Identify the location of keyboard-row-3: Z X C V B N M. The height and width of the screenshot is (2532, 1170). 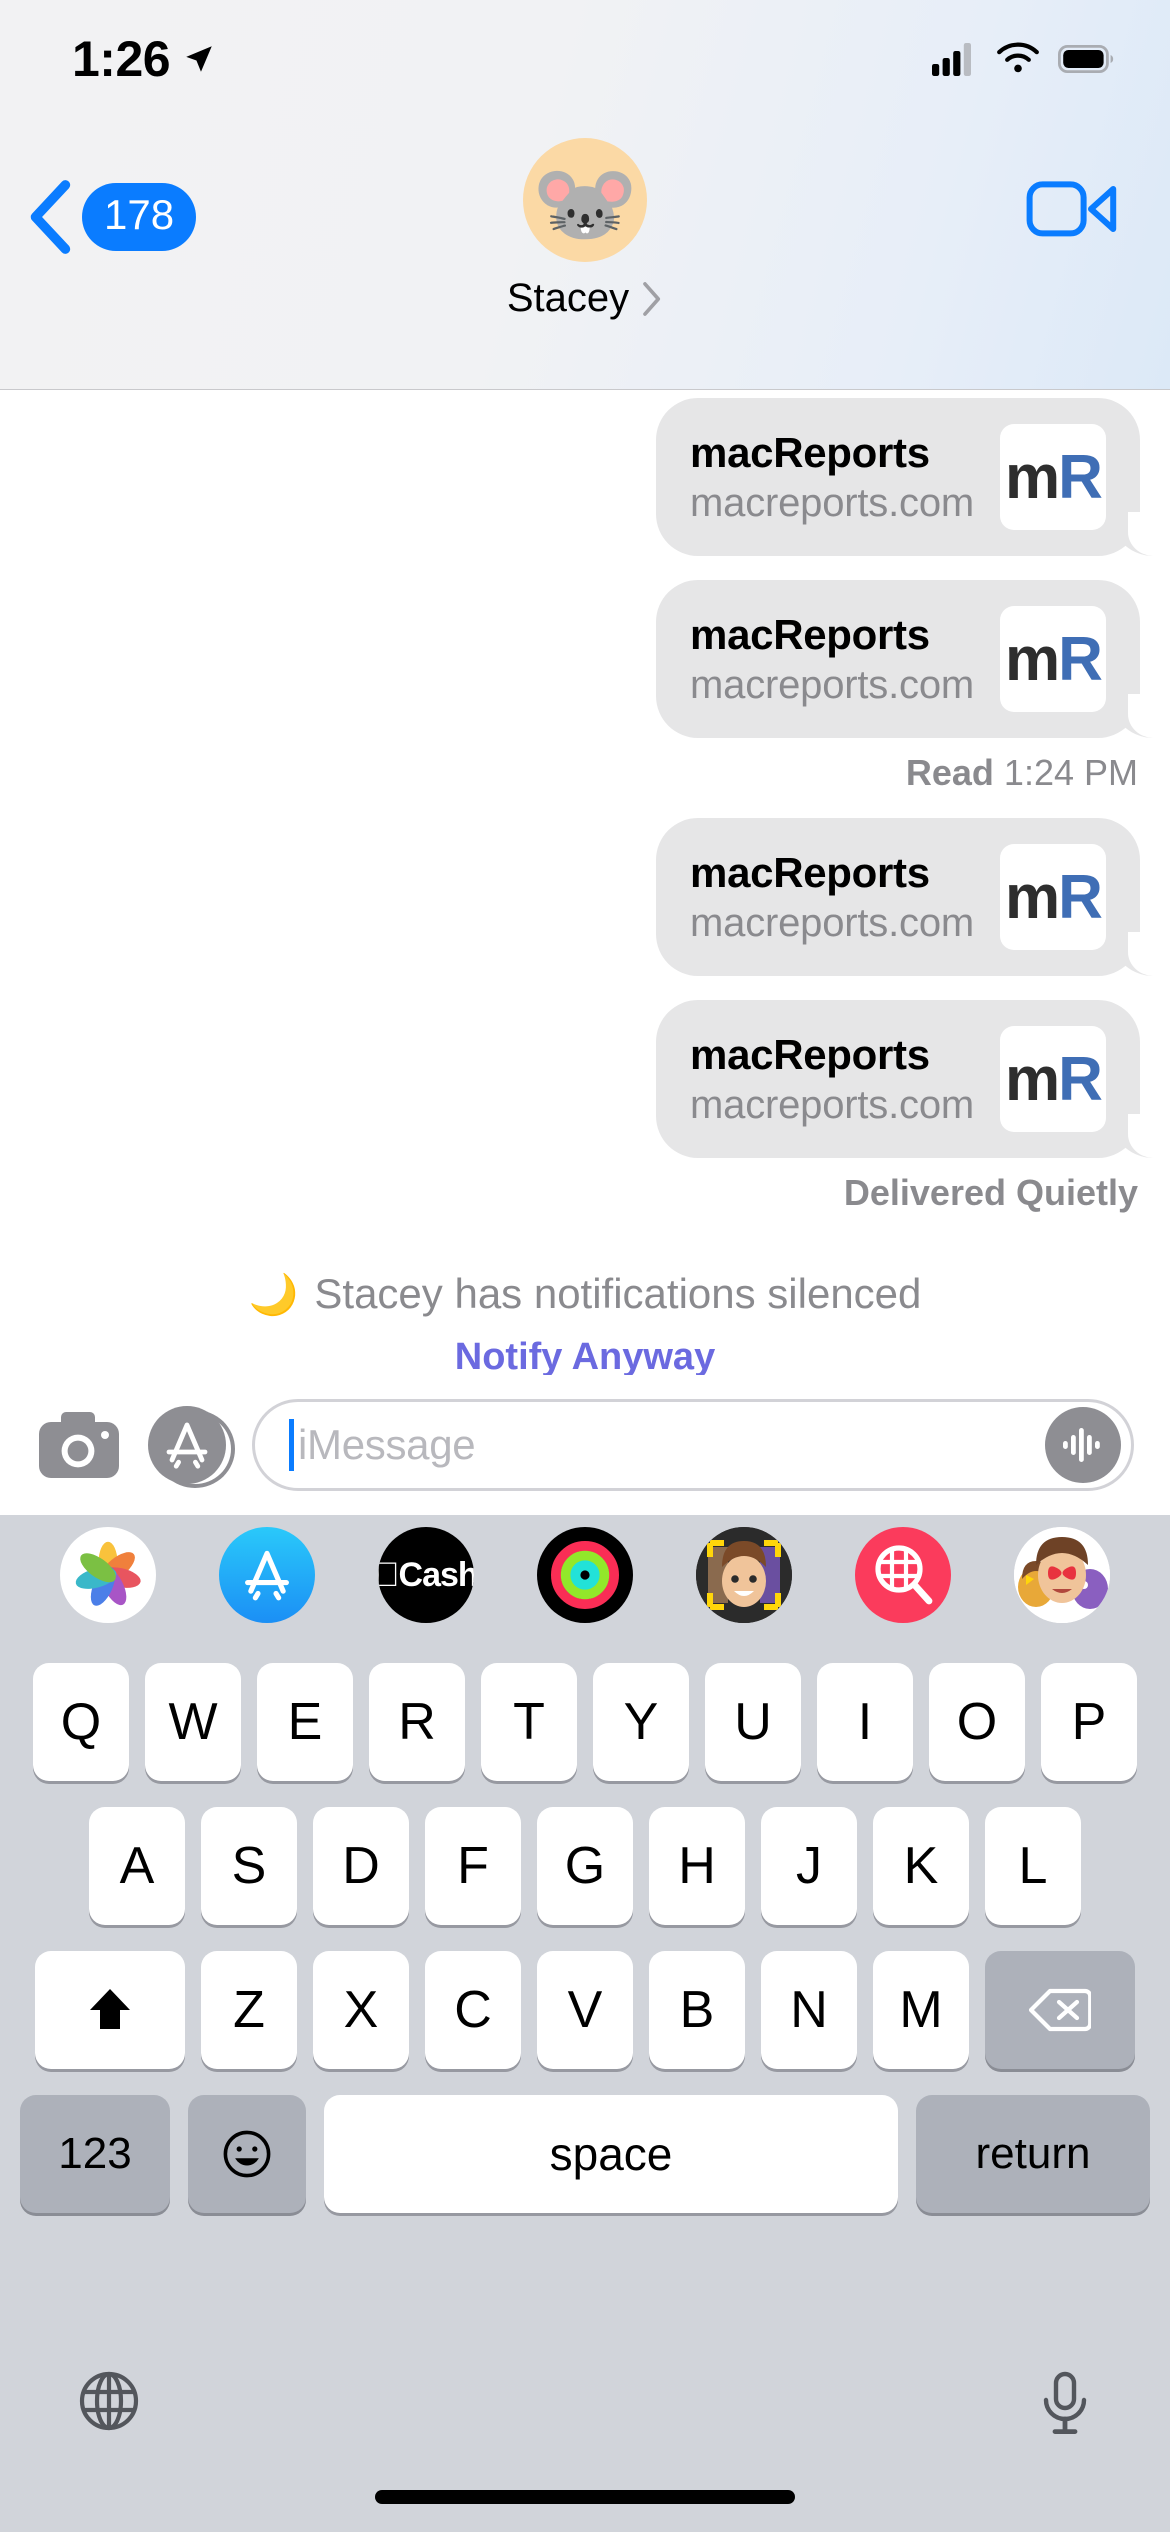
(585, 1997).